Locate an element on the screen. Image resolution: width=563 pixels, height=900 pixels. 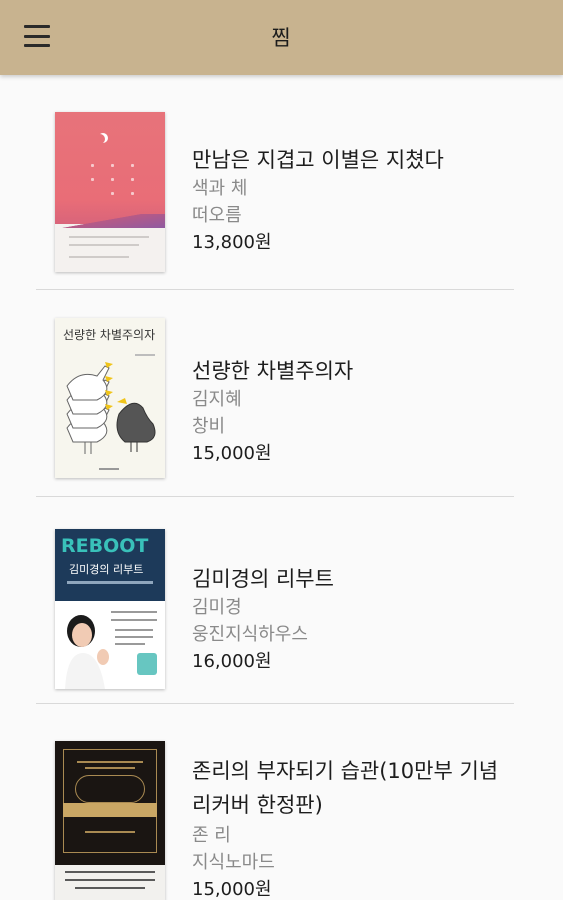
book-publisher: 창비 is located at coordinates (209, 426).